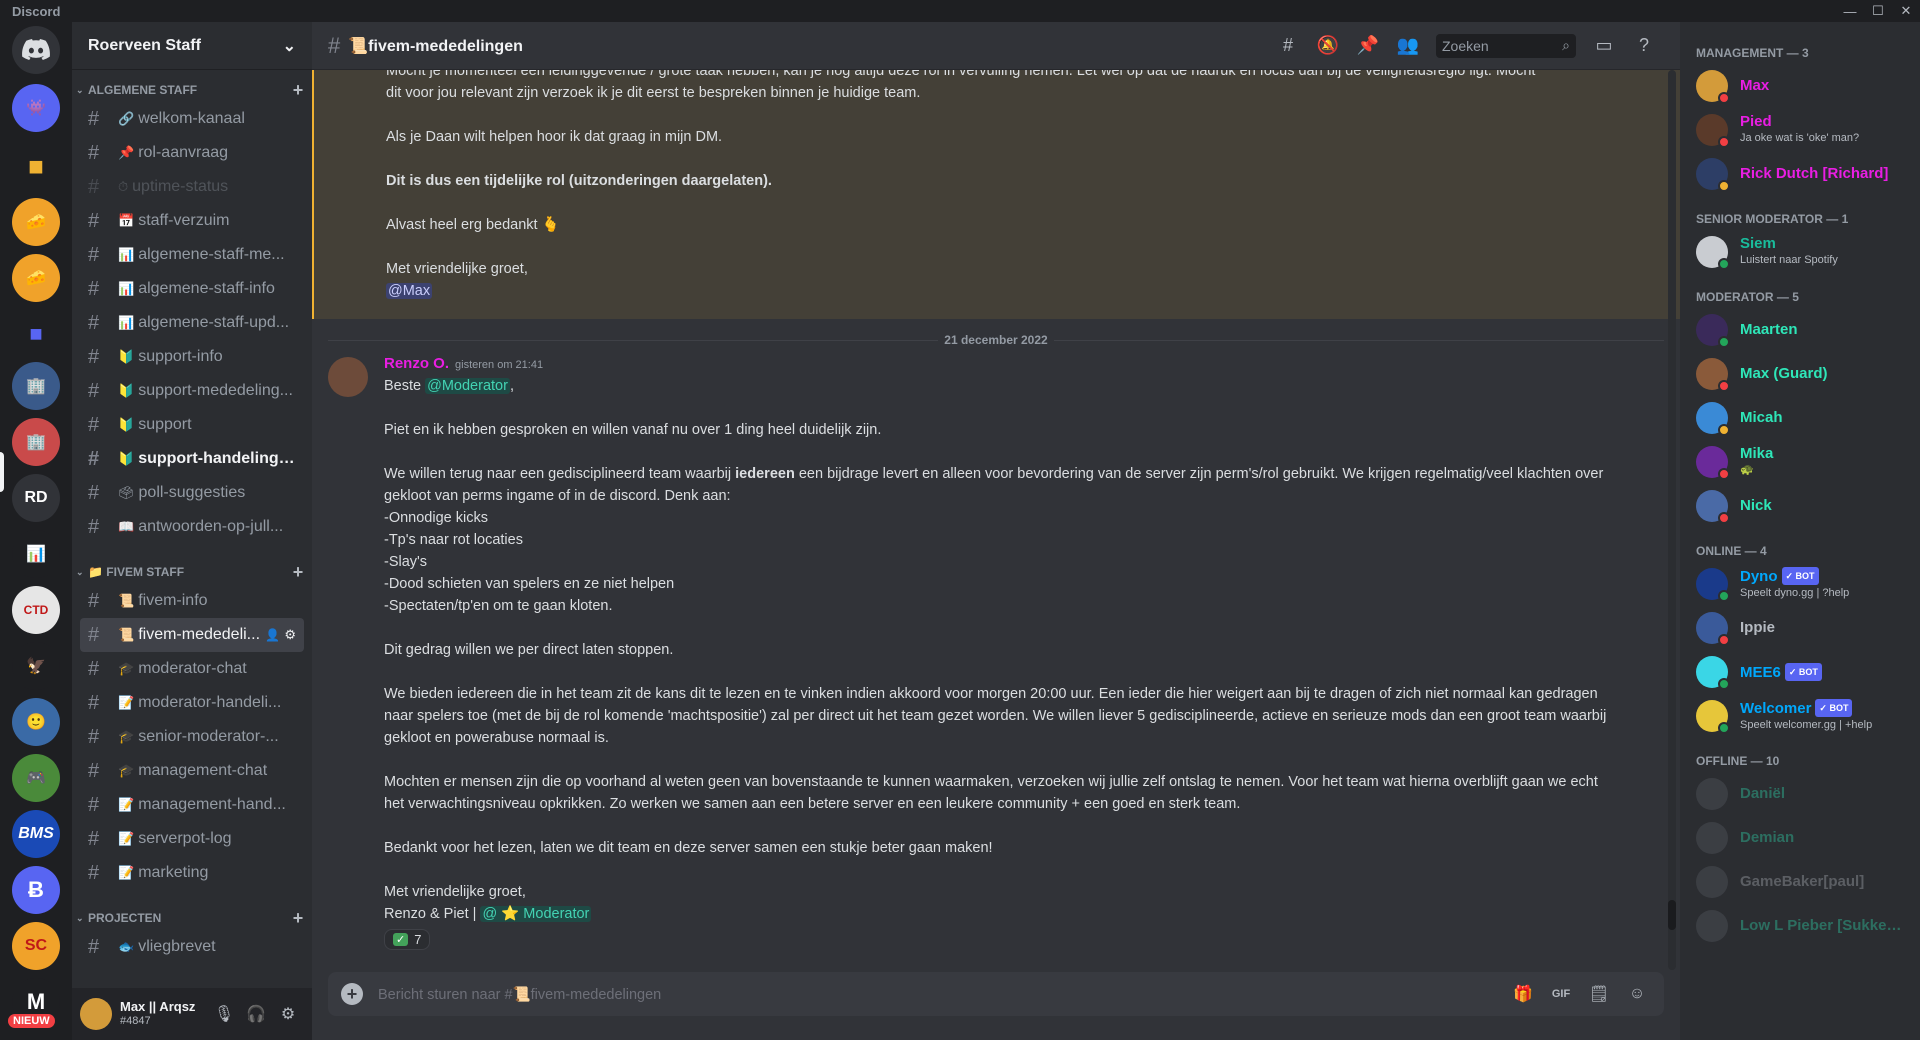 The height and width of the screenshot is (1040, 1920). What do you see at coordinates (192, 187) in the screenshot?
I see `channel-item: # ⏱ uptime-status` at bounding box center [192, 187].